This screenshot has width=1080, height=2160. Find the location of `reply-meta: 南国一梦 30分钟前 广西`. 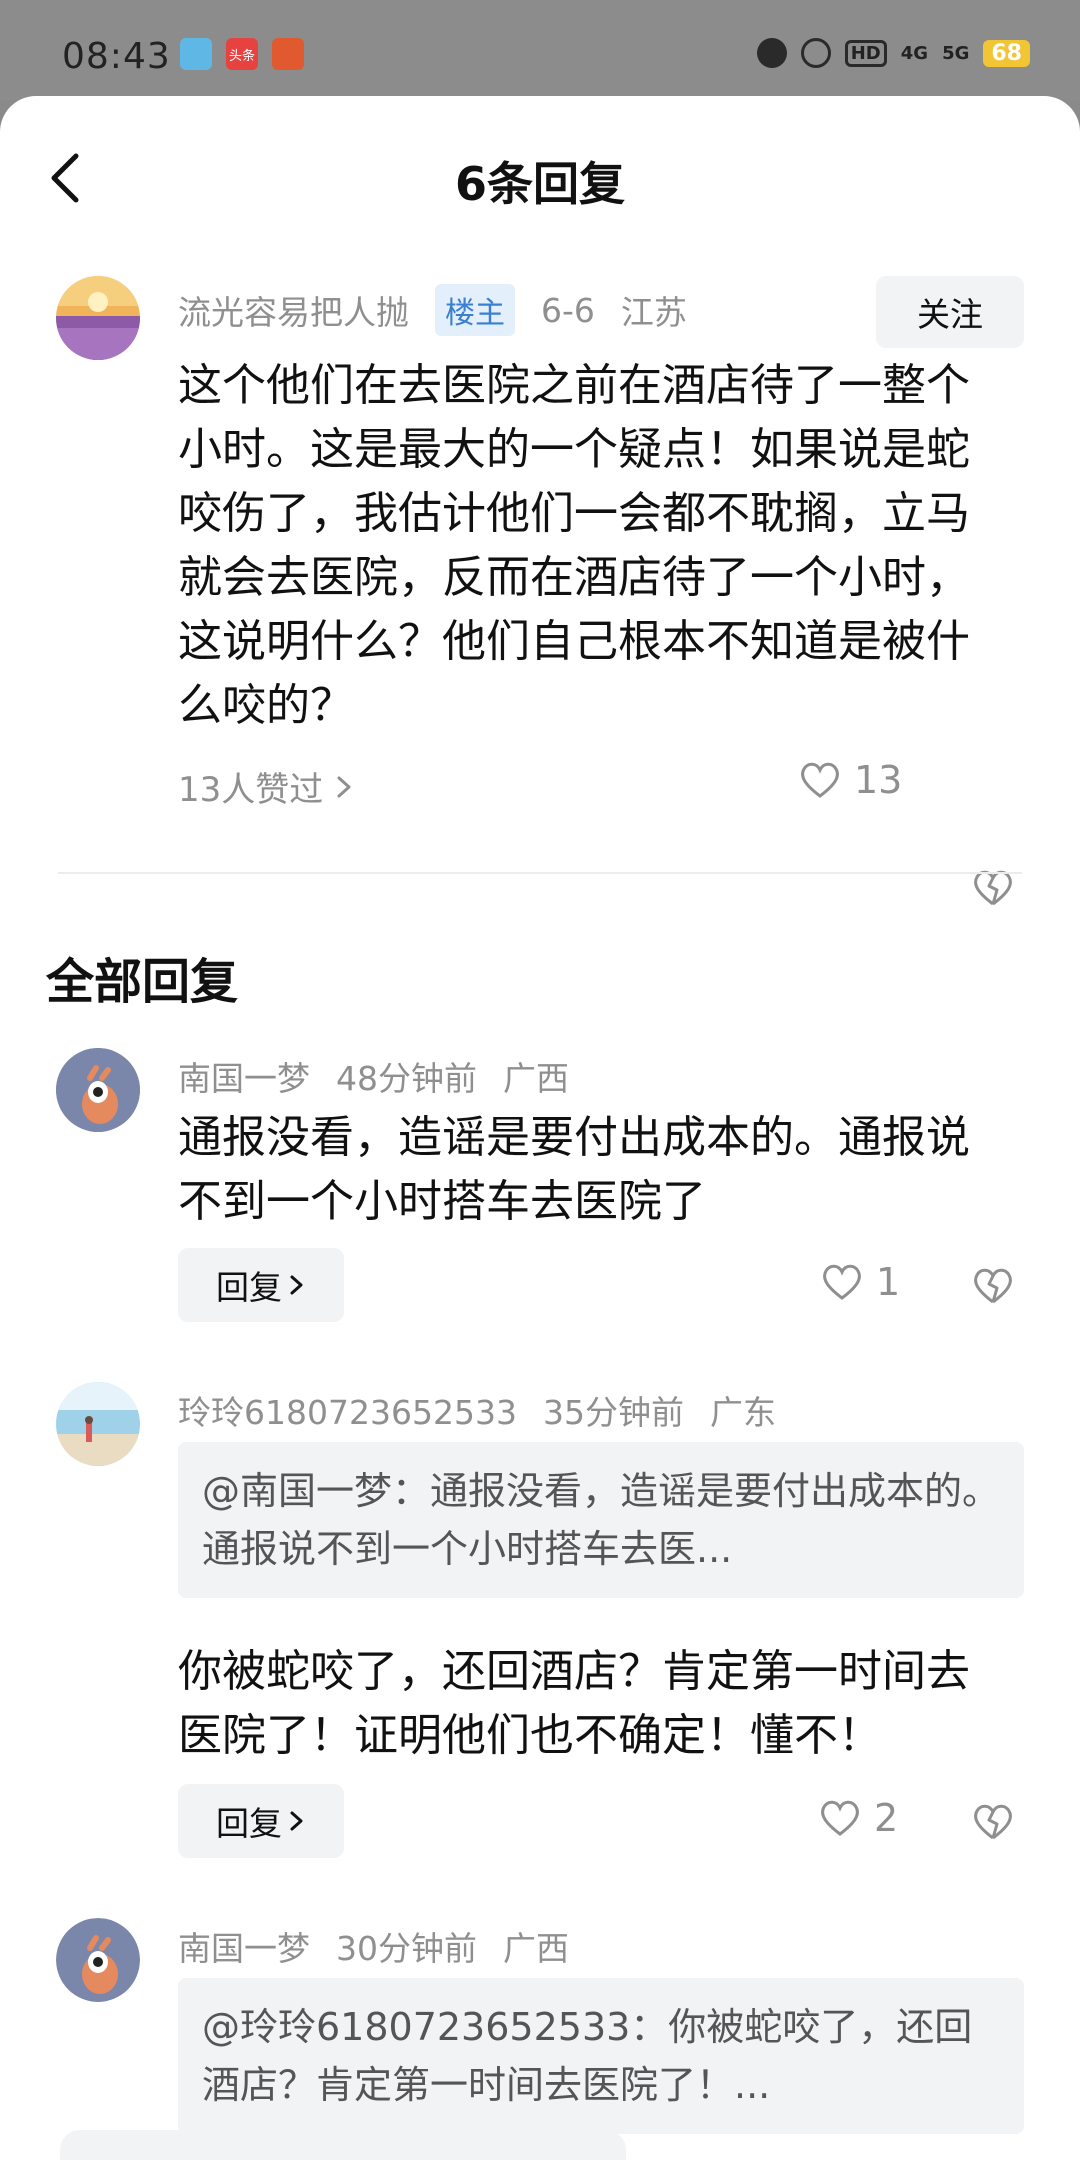

reply-meta: 南国一梦 30分钟前 广西 is located at coordinates (386, 1946).